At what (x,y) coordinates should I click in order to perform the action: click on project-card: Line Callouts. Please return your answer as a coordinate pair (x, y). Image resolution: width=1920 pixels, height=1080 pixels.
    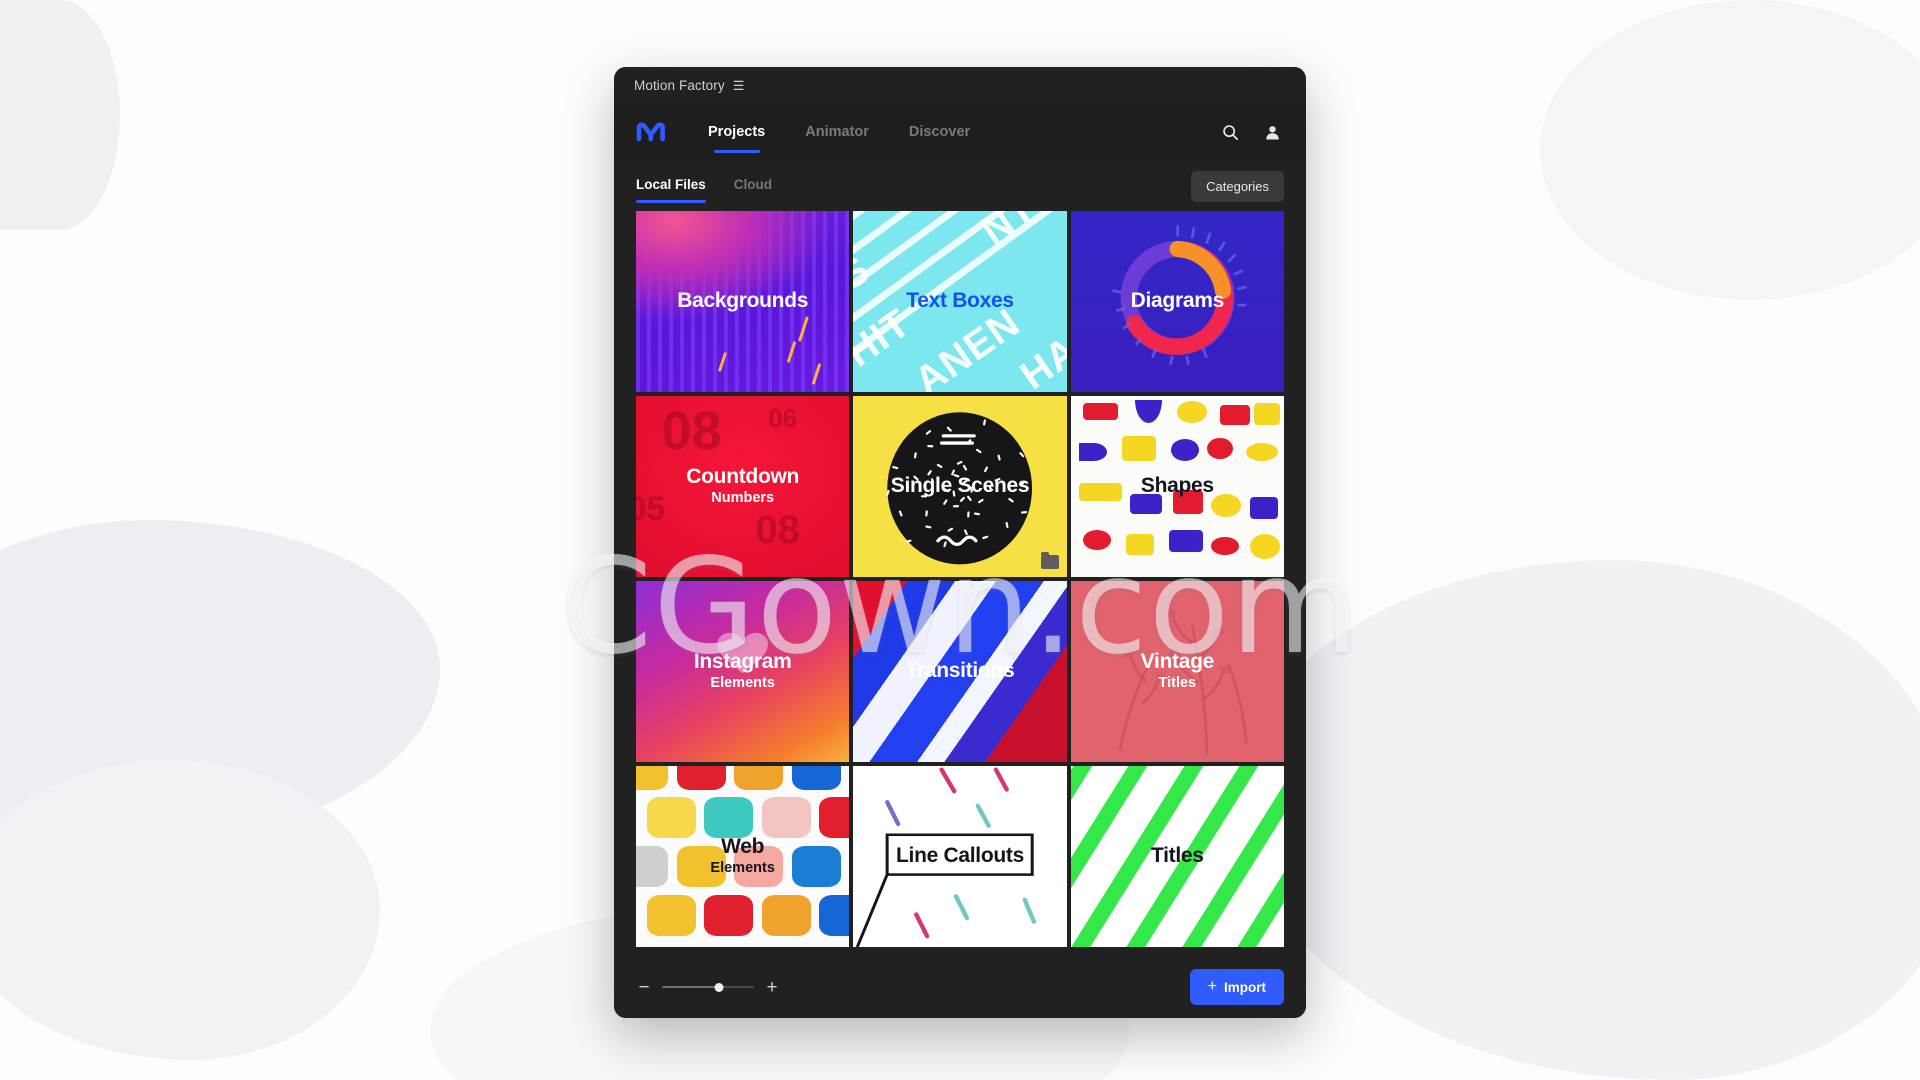
    Looking at the image, I should click on (960, 856).